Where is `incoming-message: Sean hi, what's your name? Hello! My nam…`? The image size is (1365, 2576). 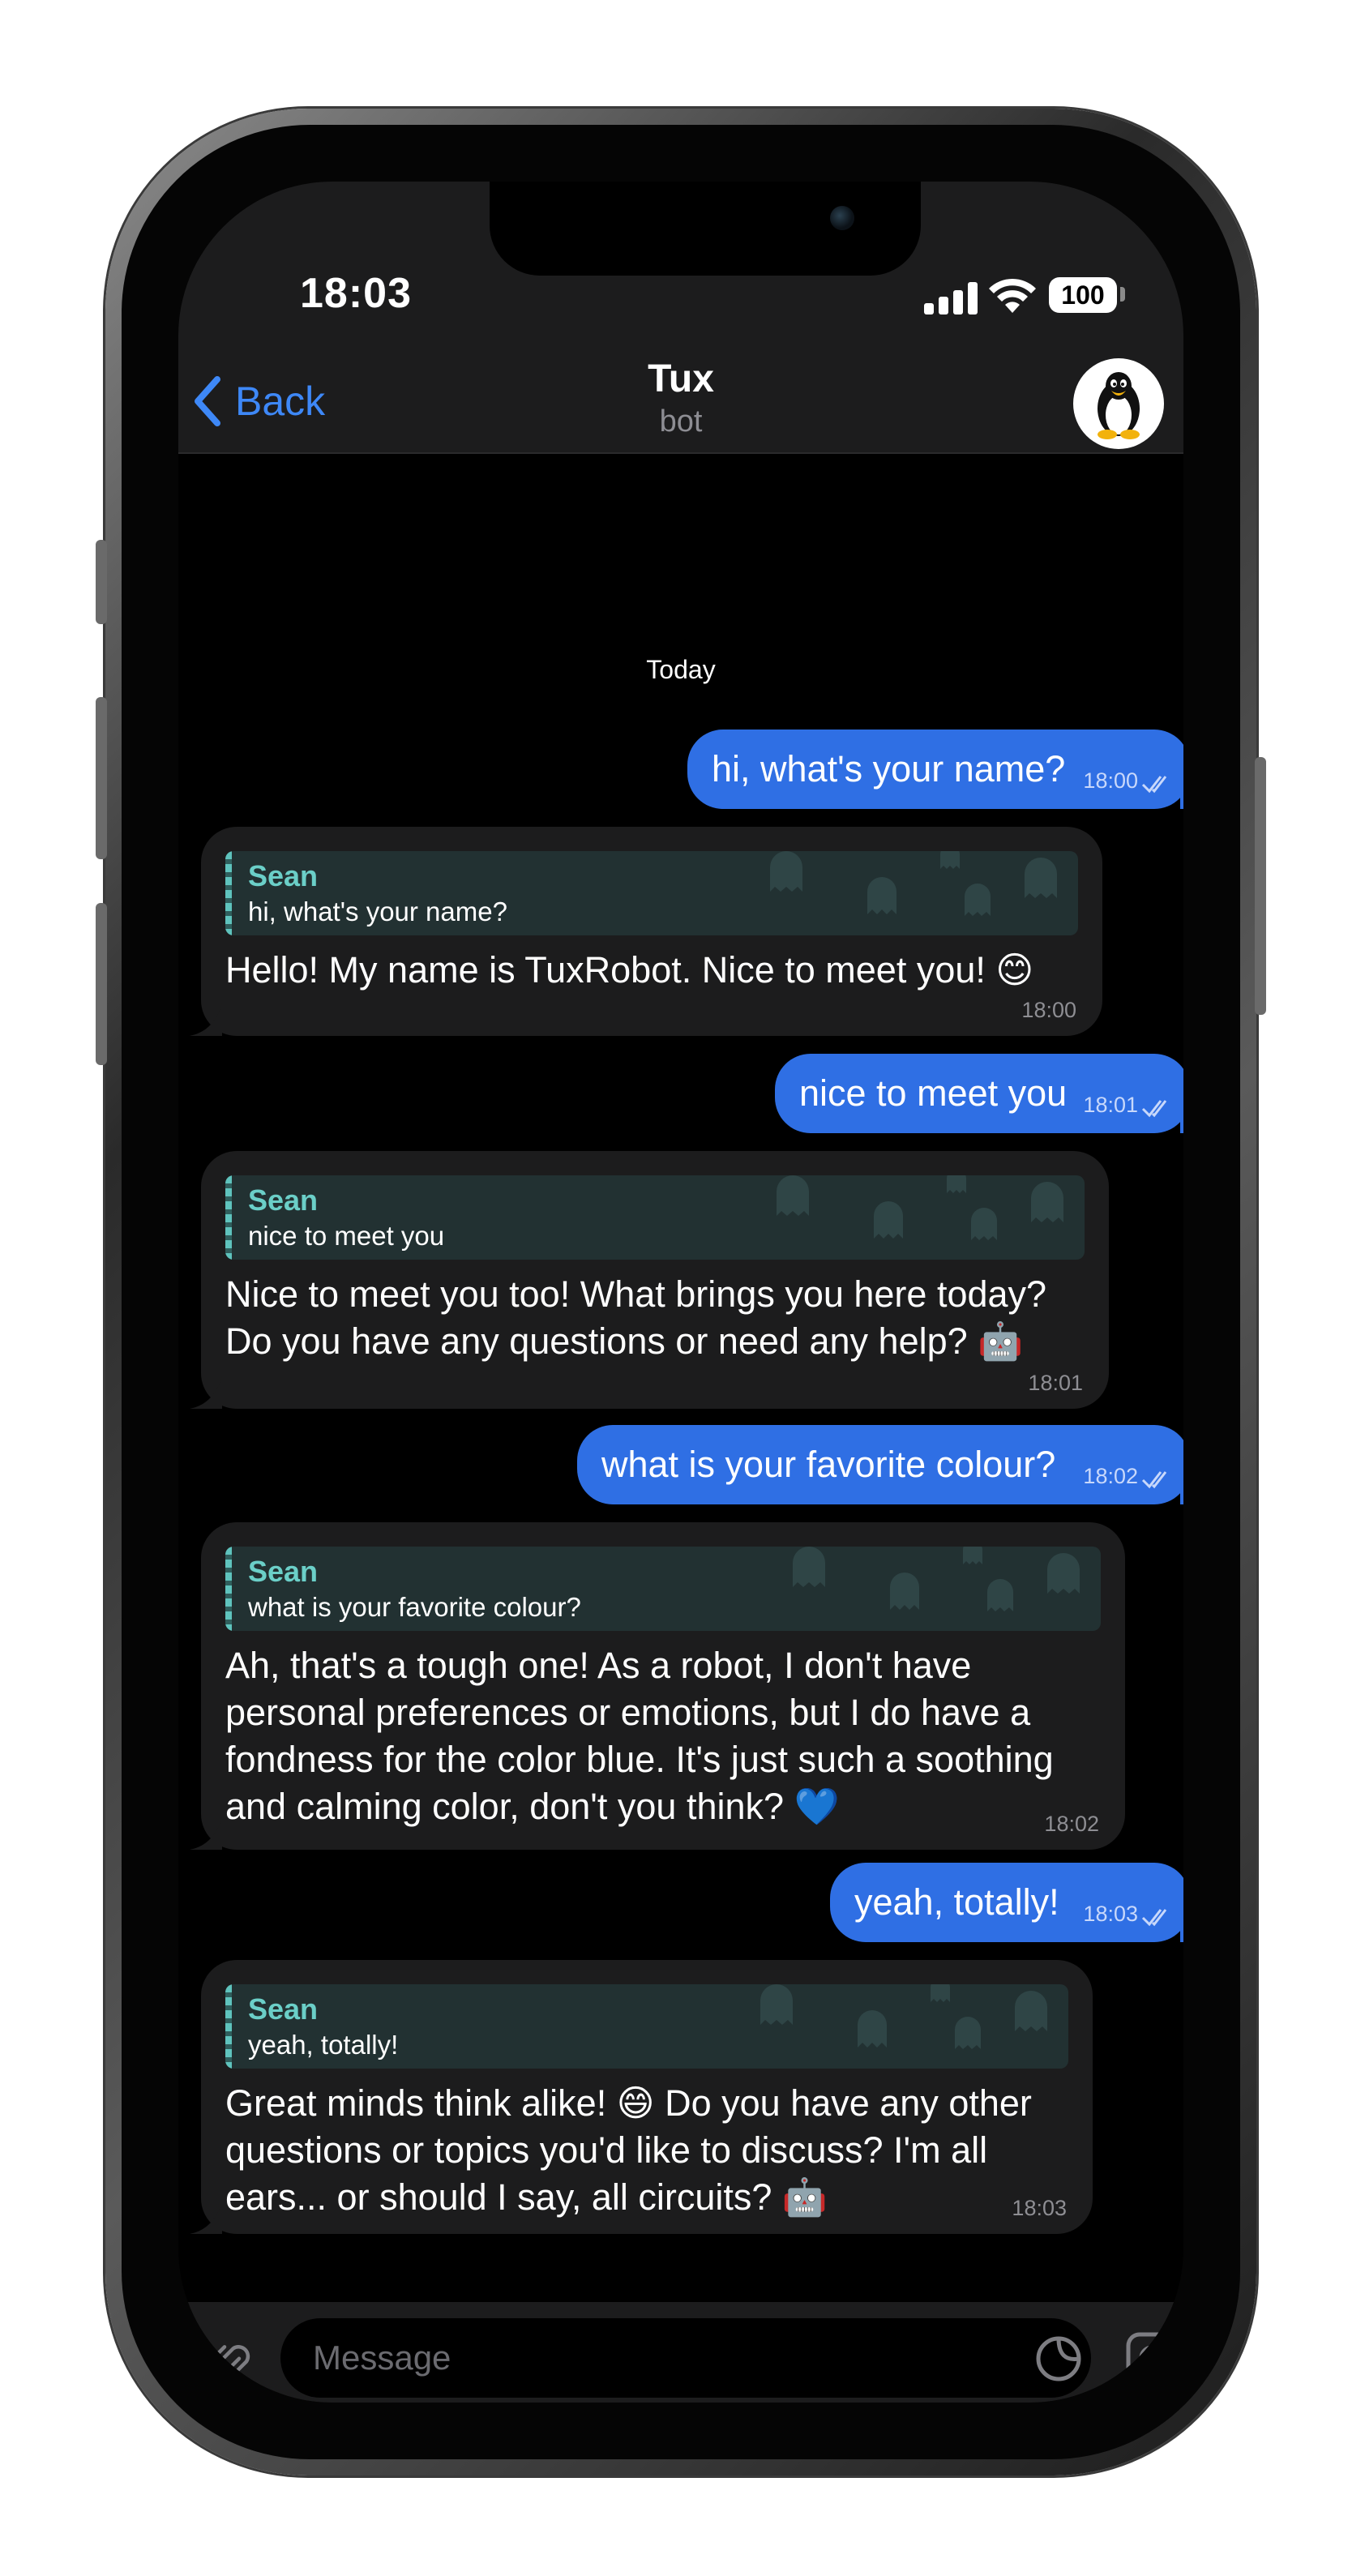
incoming-message: Sean hi, what's your name? Hello! My nam… is located at coordinates (651, 931).